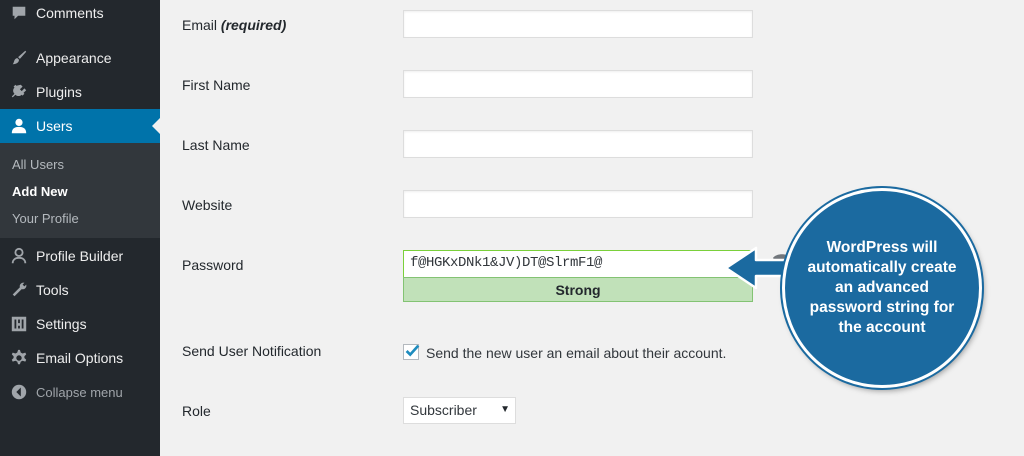 This screenshot has width=1024, height=456. I want to click on comment-icon, so click(19, 13).